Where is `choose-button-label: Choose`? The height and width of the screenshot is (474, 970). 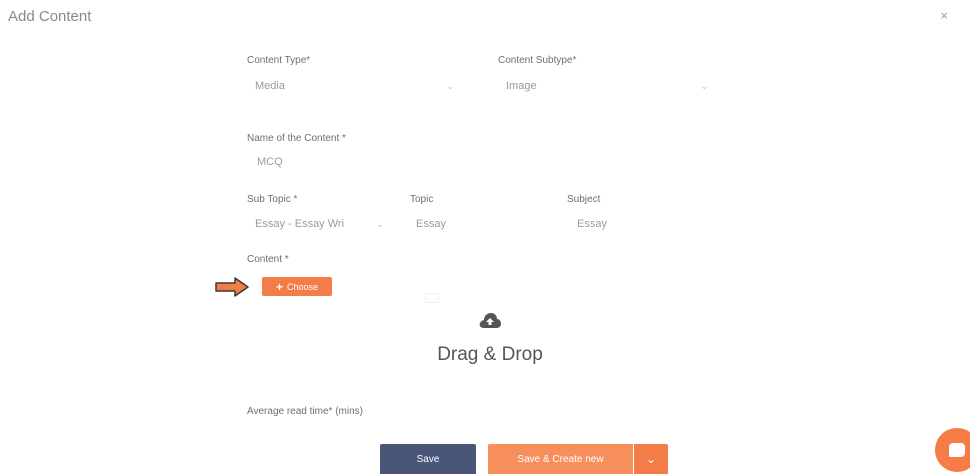 choose-button-label: Choose is located at coordinates (302, 286).